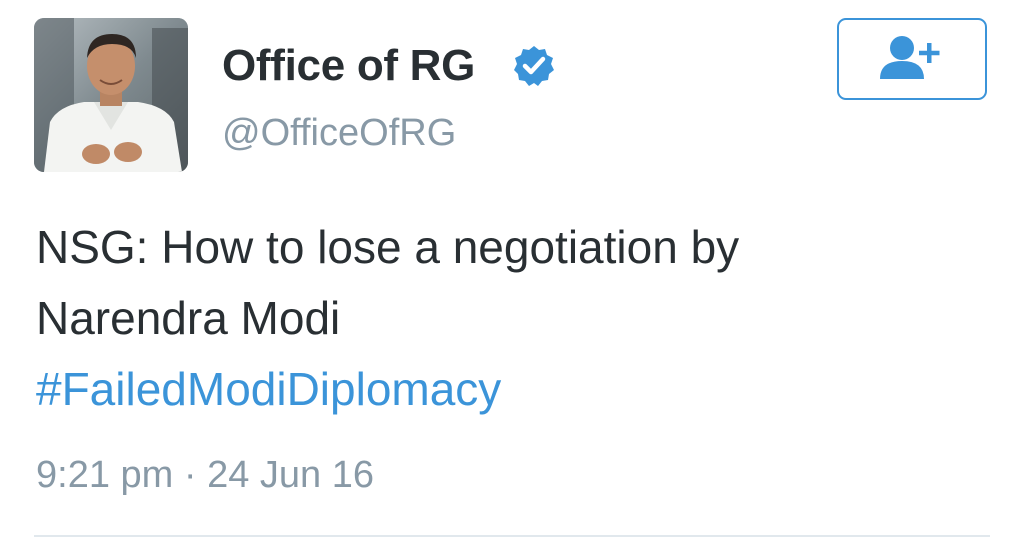  What do you see at coordinates (516, 389) in the screenshot?
I see `hashtag-link: #FailedModiDiplomacy` at bounding box center [516, 389].